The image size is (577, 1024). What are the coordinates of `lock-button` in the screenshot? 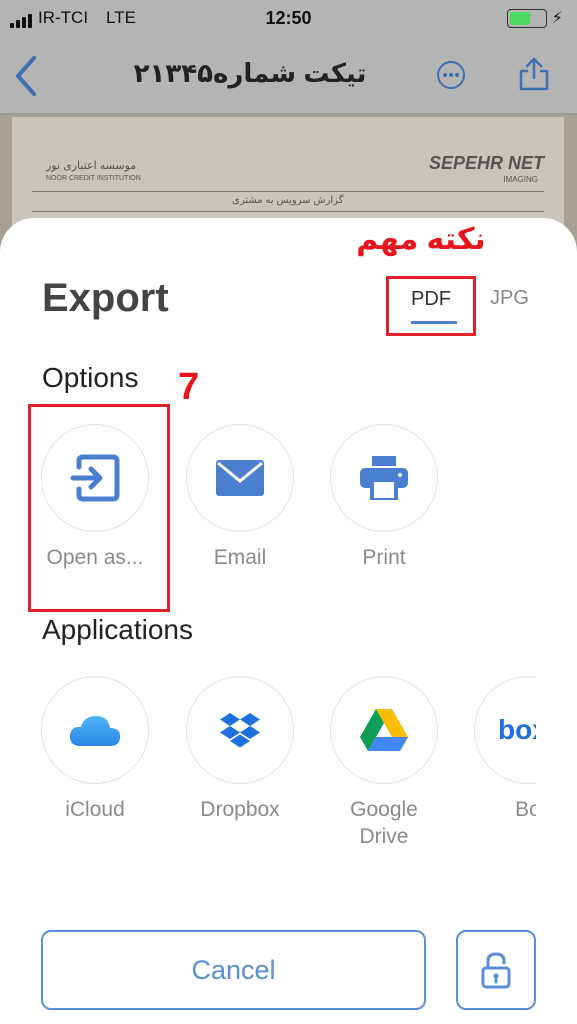 It's located at (496, 970).